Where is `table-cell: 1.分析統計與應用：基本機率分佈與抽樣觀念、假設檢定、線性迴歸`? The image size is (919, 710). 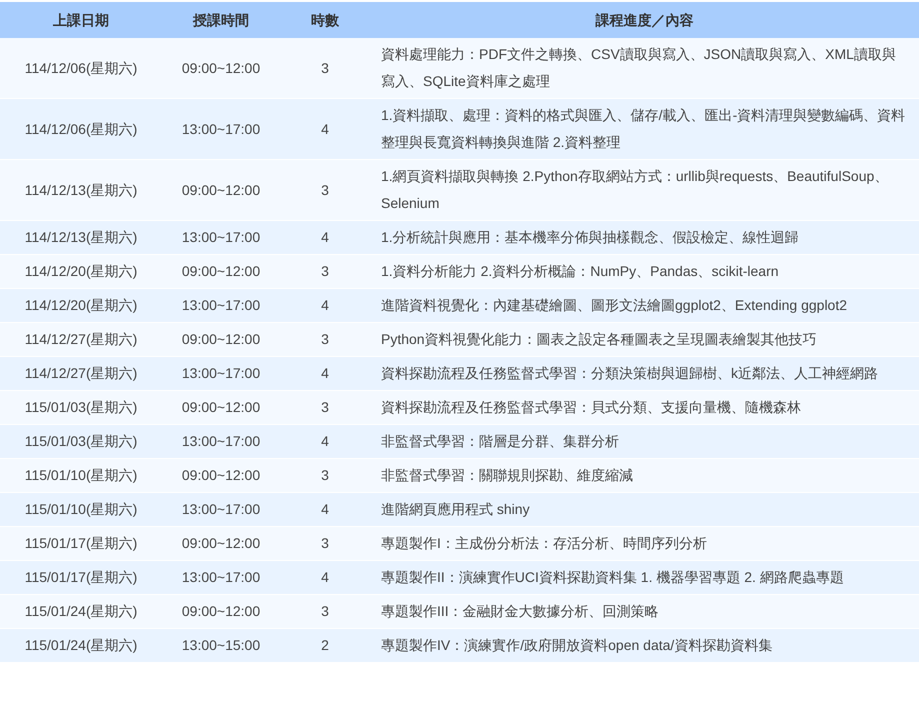
table-cell: 1.分析統計與應用：基本機率分佈與抽樣觀念、假設檢定、線性迴歸 is located at coordinates (644, 237).